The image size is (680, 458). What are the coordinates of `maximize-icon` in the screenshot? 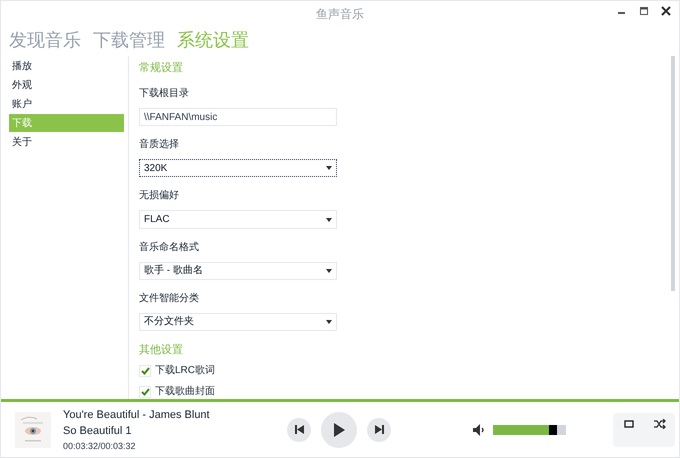 It's located at (644, 11).